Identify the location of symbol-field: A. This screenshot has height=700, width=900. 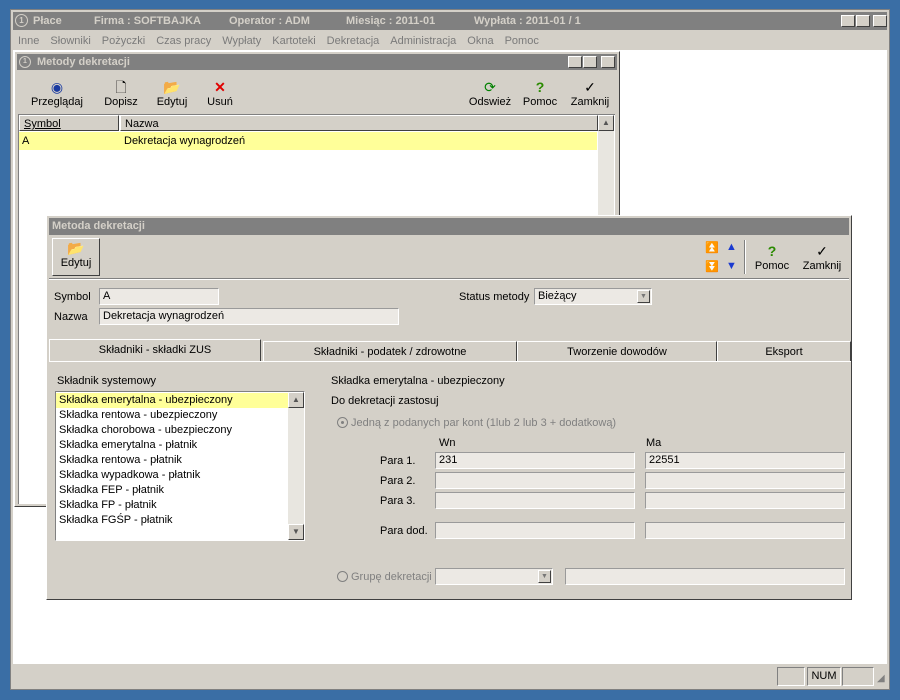
(159, 296).